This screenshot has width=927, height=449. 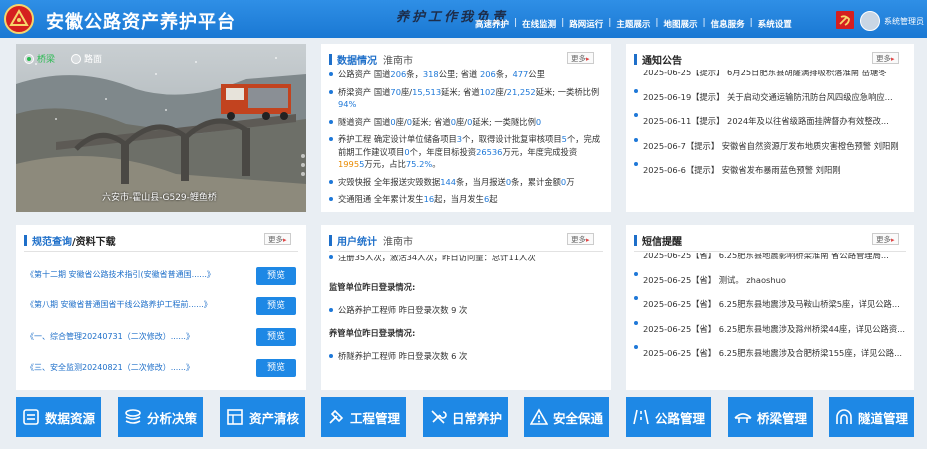 What do you see at coordinates (770, 170) in the screenshot?
I see `notice-item: 2025-06-6【提示】 安徽省发布暴雨蓝色预警 刘阳刚` at bounding box center [770, 170].